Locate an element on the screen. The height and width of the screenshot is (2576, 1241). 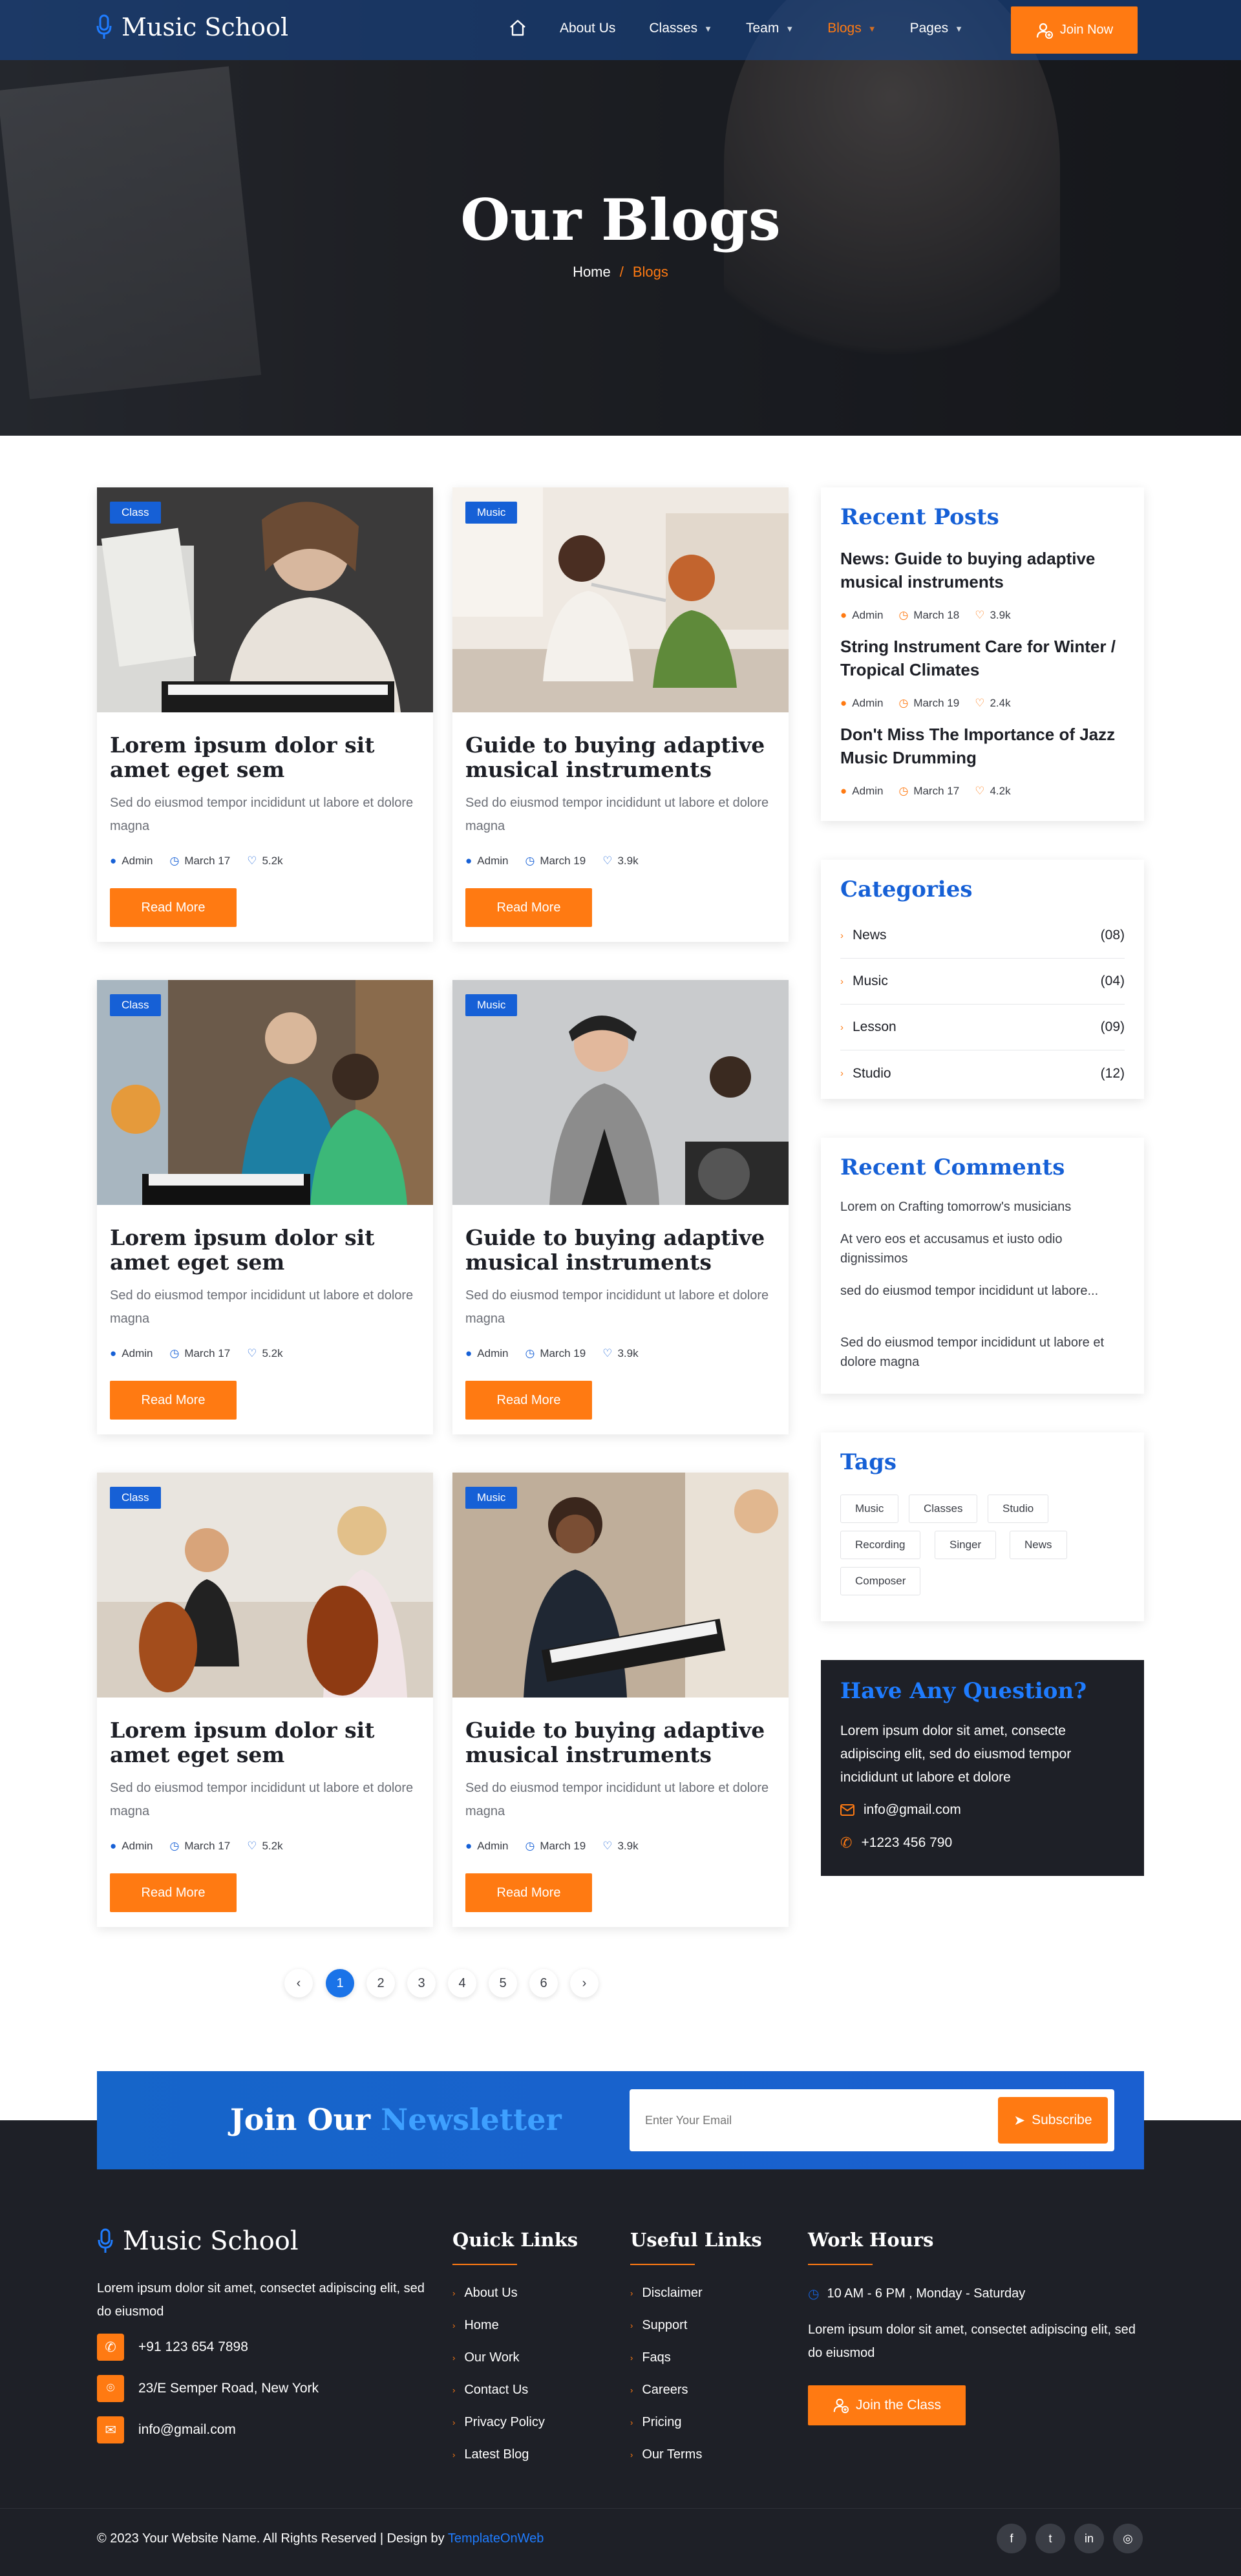
join-the-class-button: Join the Class is located at coordinates (887, 2405).